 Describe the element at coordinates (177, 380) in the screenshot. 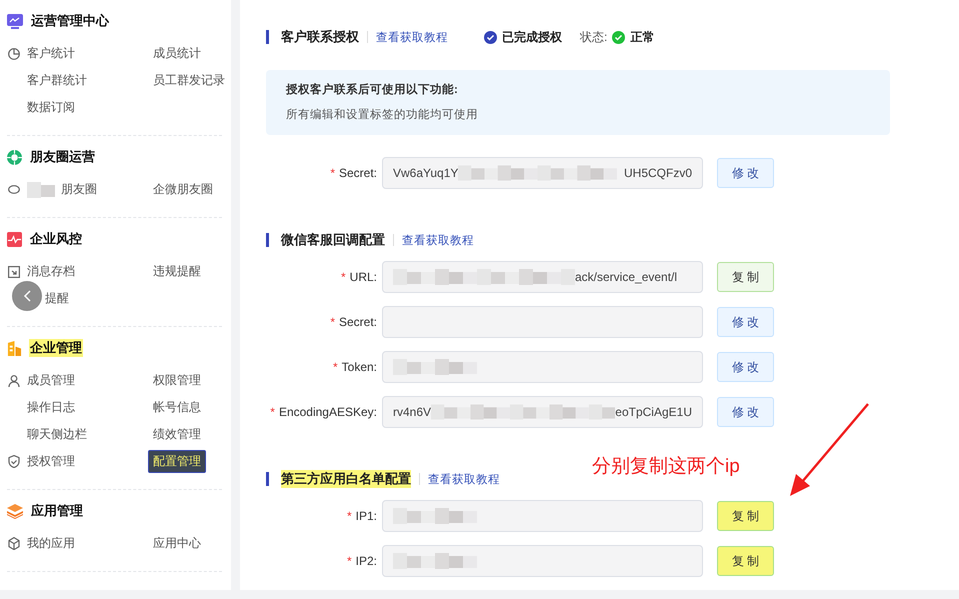

I see `sidebar-item: 权限管理` at that location.